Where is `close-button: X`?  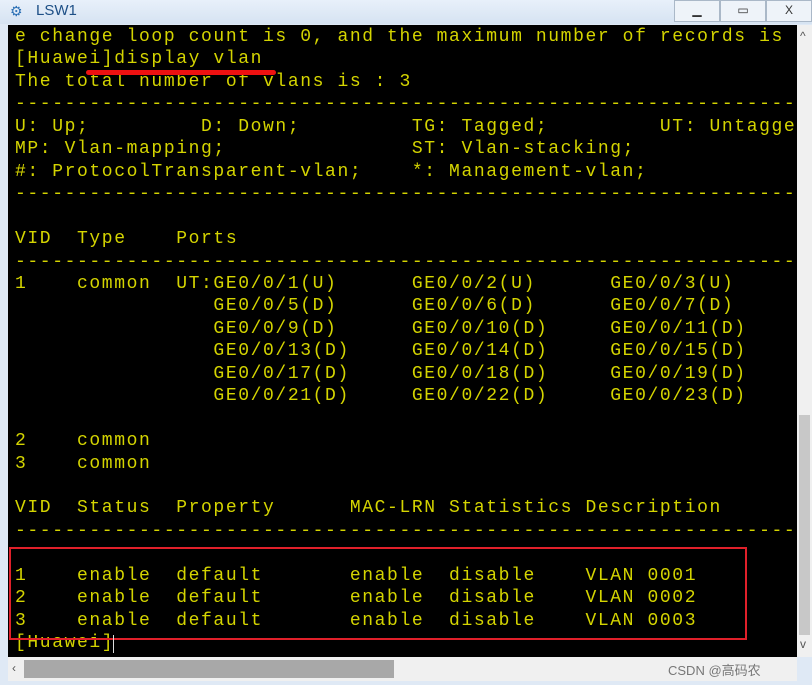 close-button: X is located at coordinates (789, 11).